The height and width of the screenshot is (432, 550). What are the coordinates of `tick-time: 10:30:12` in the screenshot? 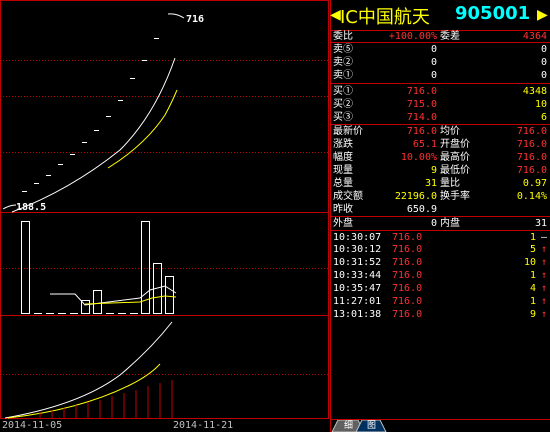 It's located at (357, 249).